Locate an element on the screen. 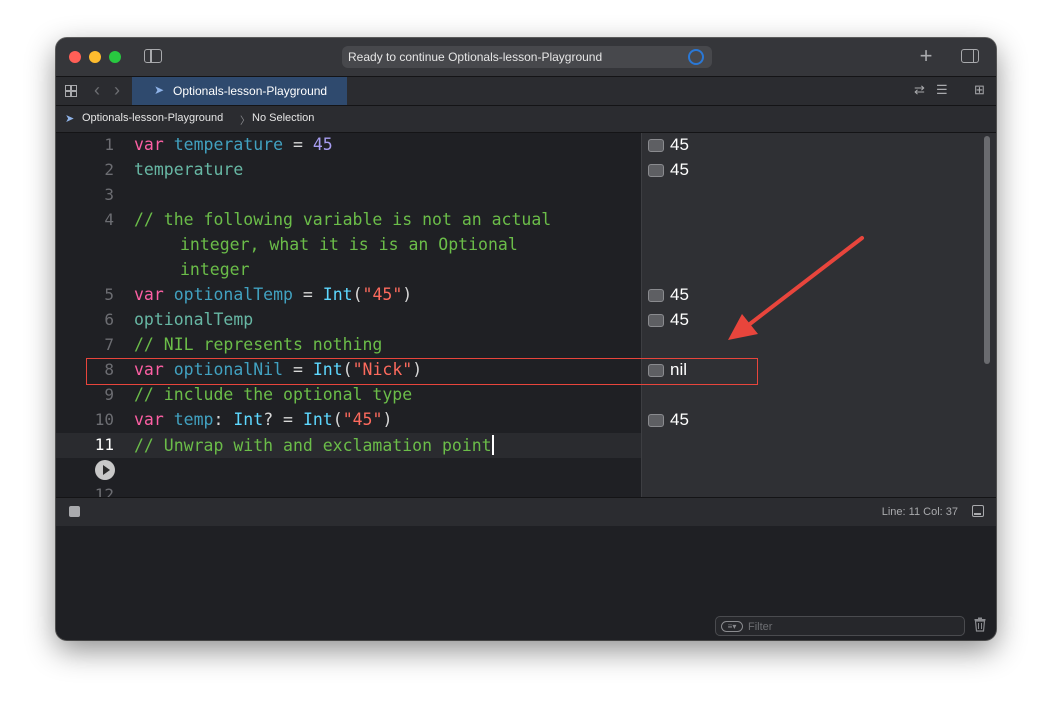 The height and width of the screenshot is (715, 1052). code-line: 9 // include the optional type is located at coordinates (348, 395).